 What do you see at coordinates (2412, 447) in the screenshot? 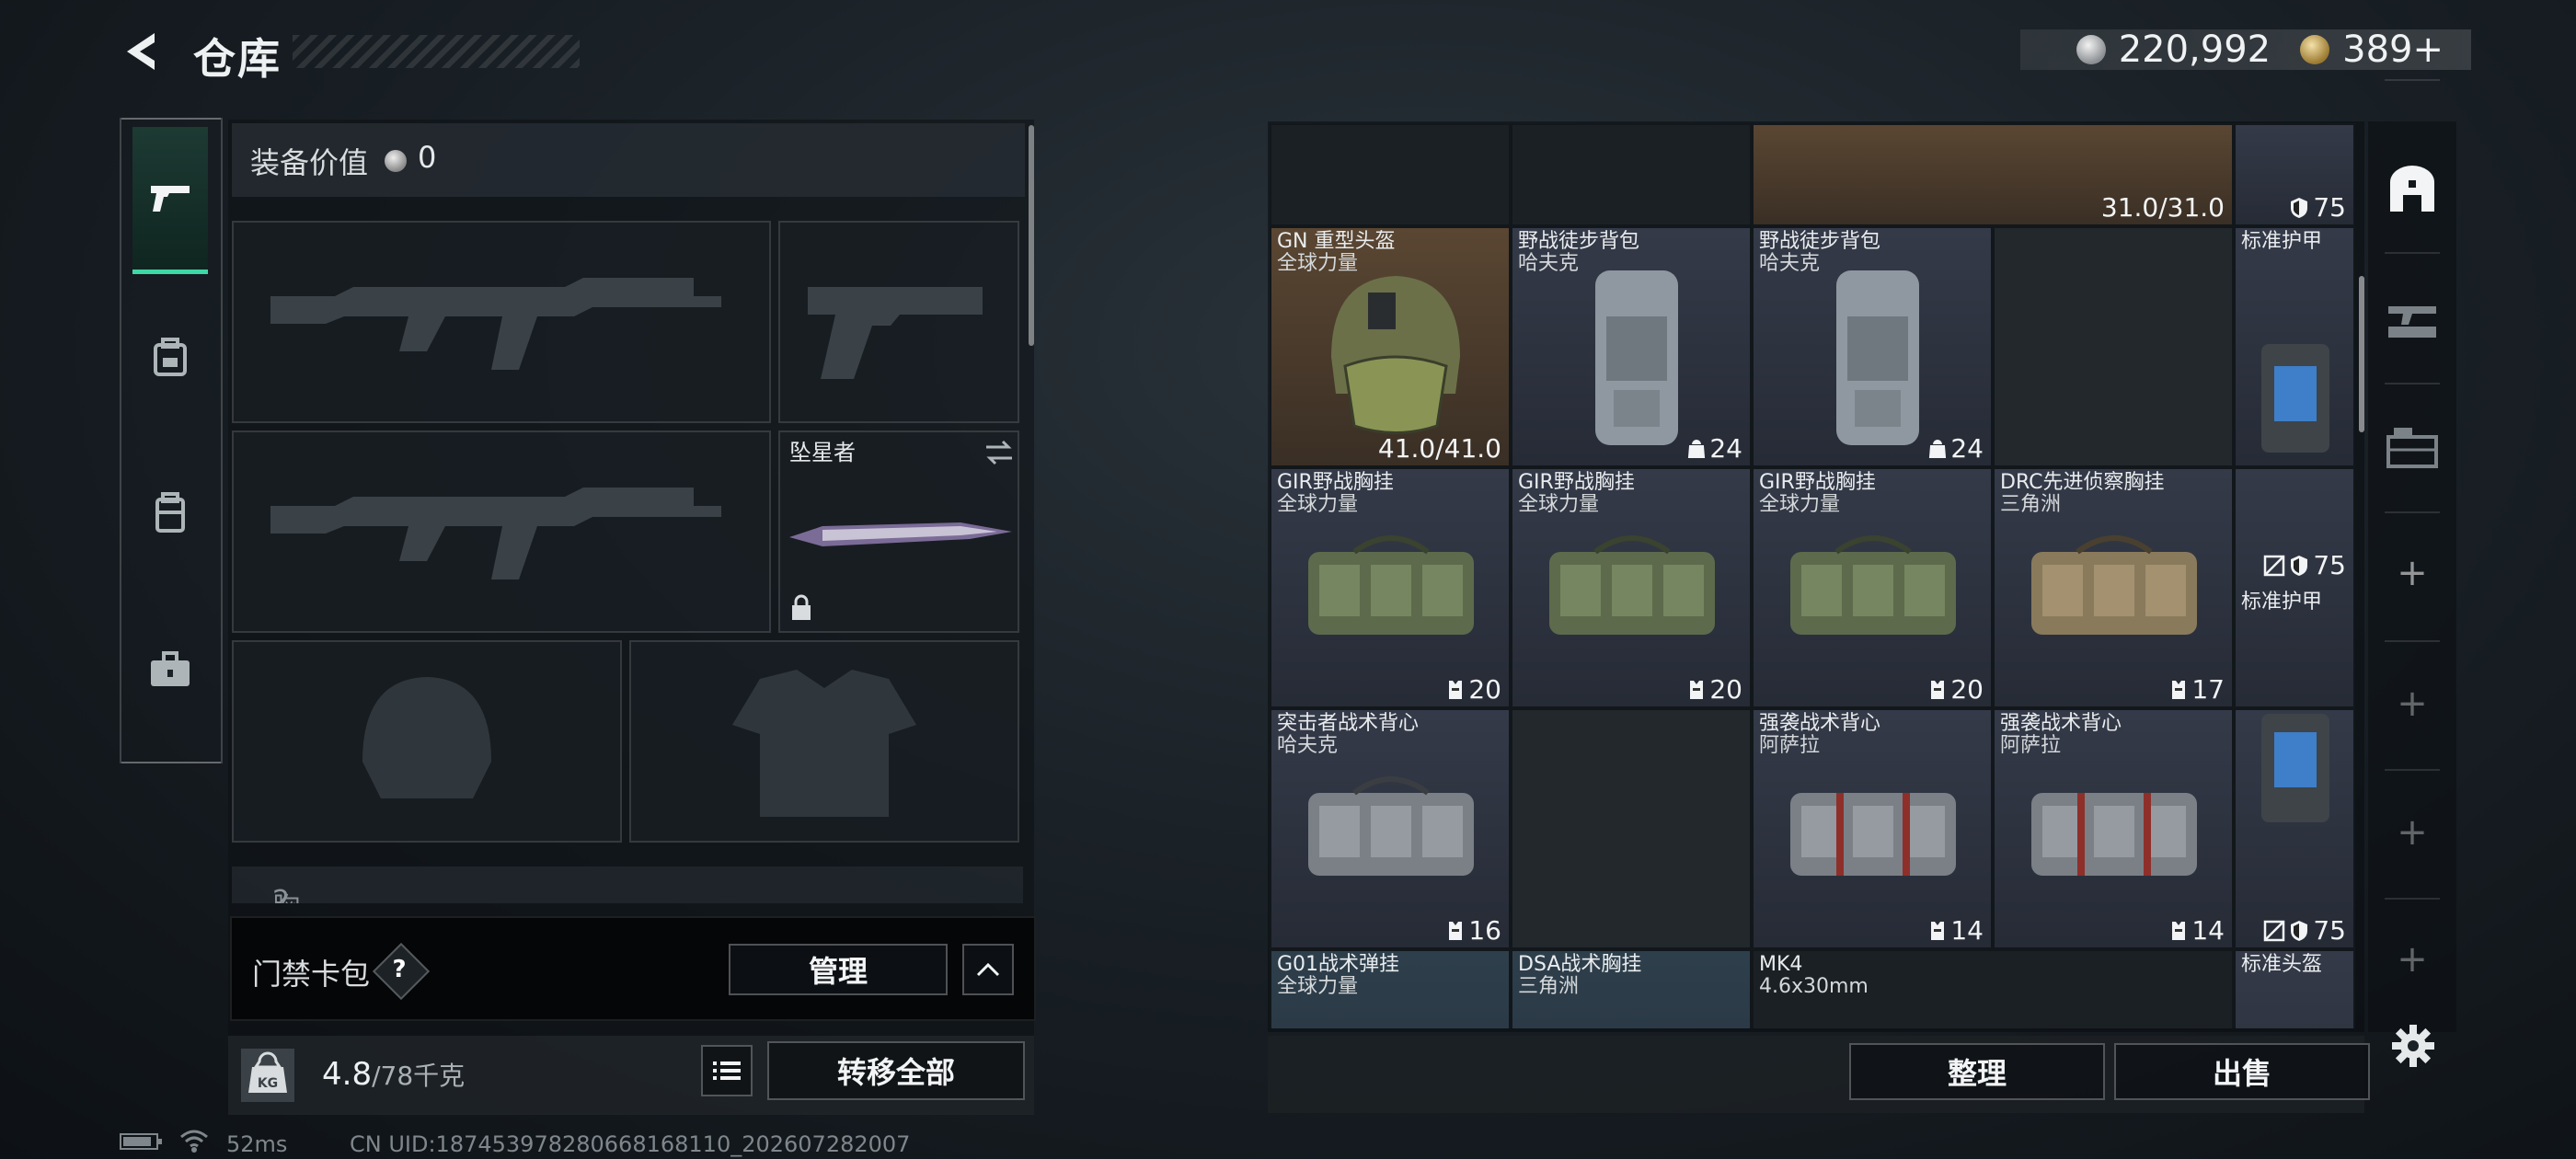
I see `storage-tab-equipment` at bounding box center [2412, 447].